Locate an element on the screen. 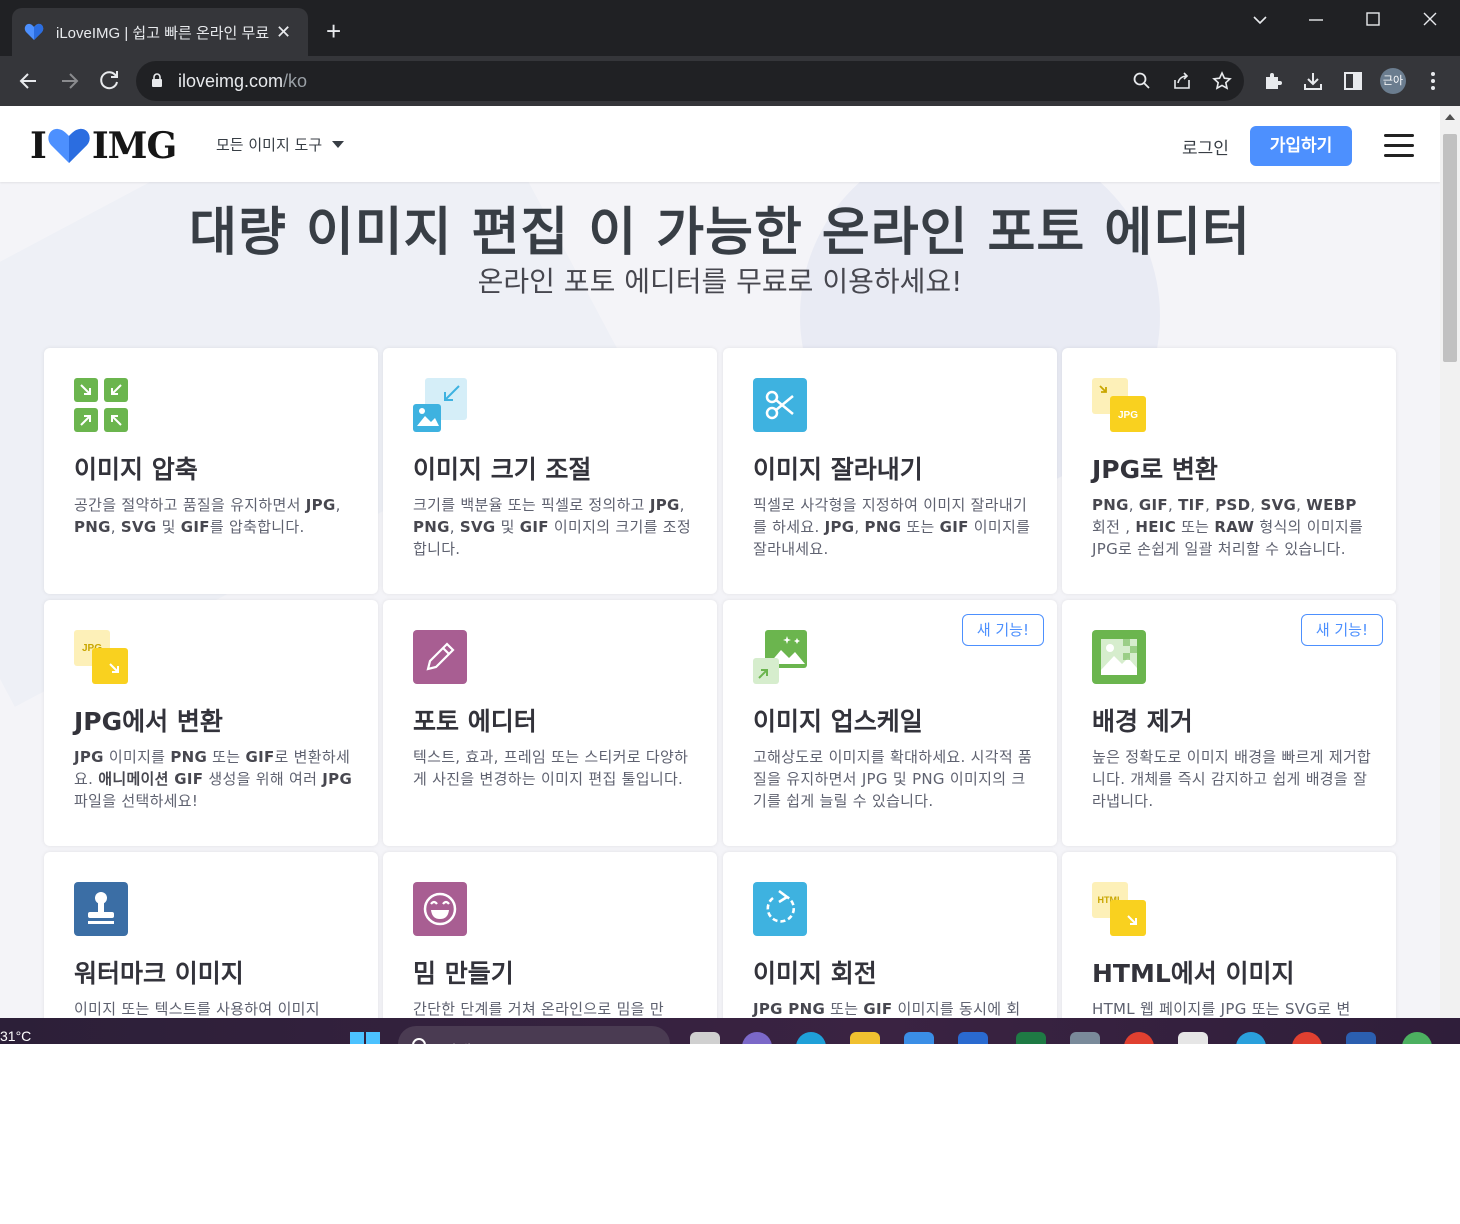 This screenshot has height=1224, width=1460. side-panel-icon is located at coordinates (1353, 81).